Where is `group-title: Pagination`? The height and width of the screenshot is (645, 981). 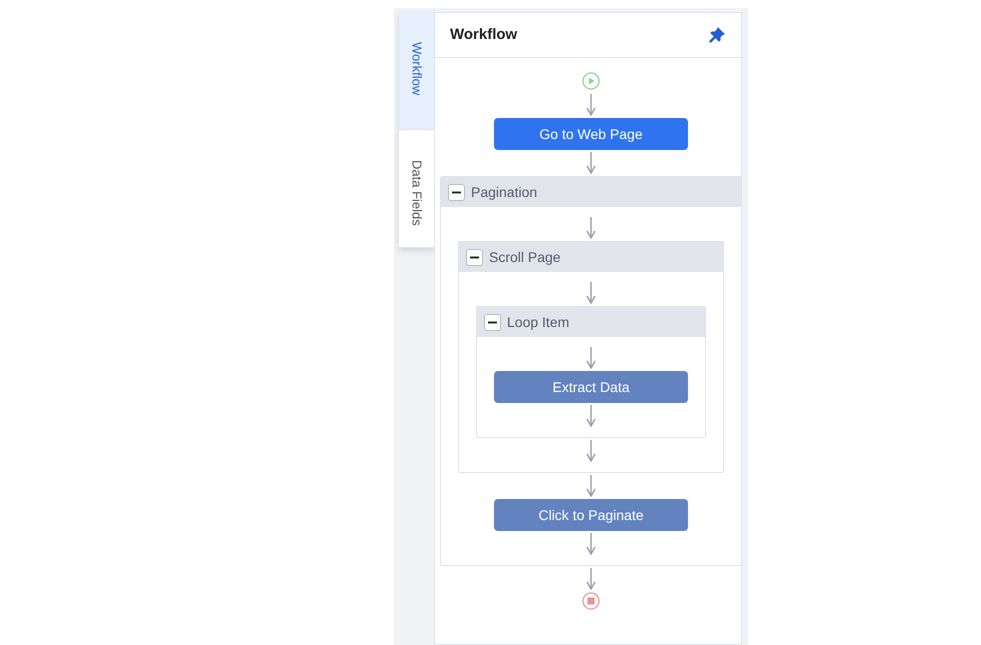 group-title: Pagination is located at coordinates (504, 192).